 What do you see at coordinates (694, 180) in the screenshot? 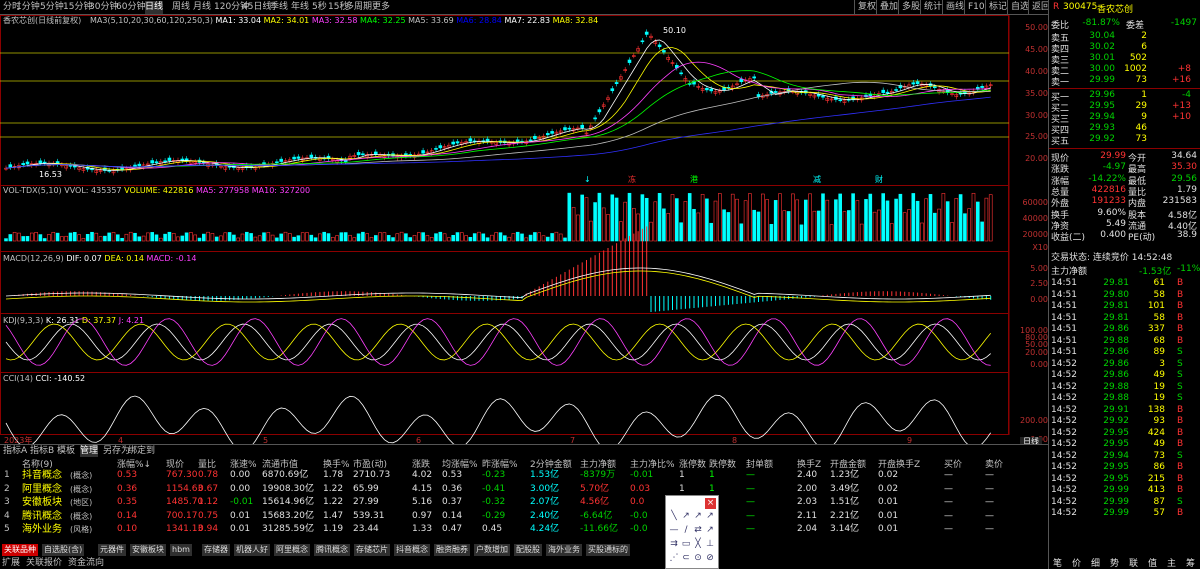
I see `event-marker: 港` at bounding box center [694, 180].